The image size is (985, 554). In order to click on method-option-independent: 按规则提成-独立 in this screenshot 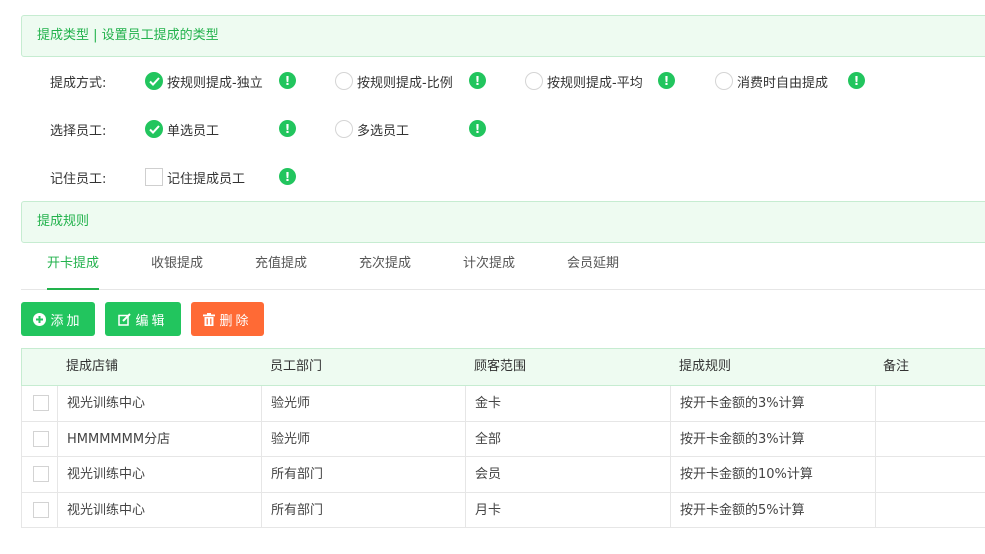, I will do `click(204, 81)`.